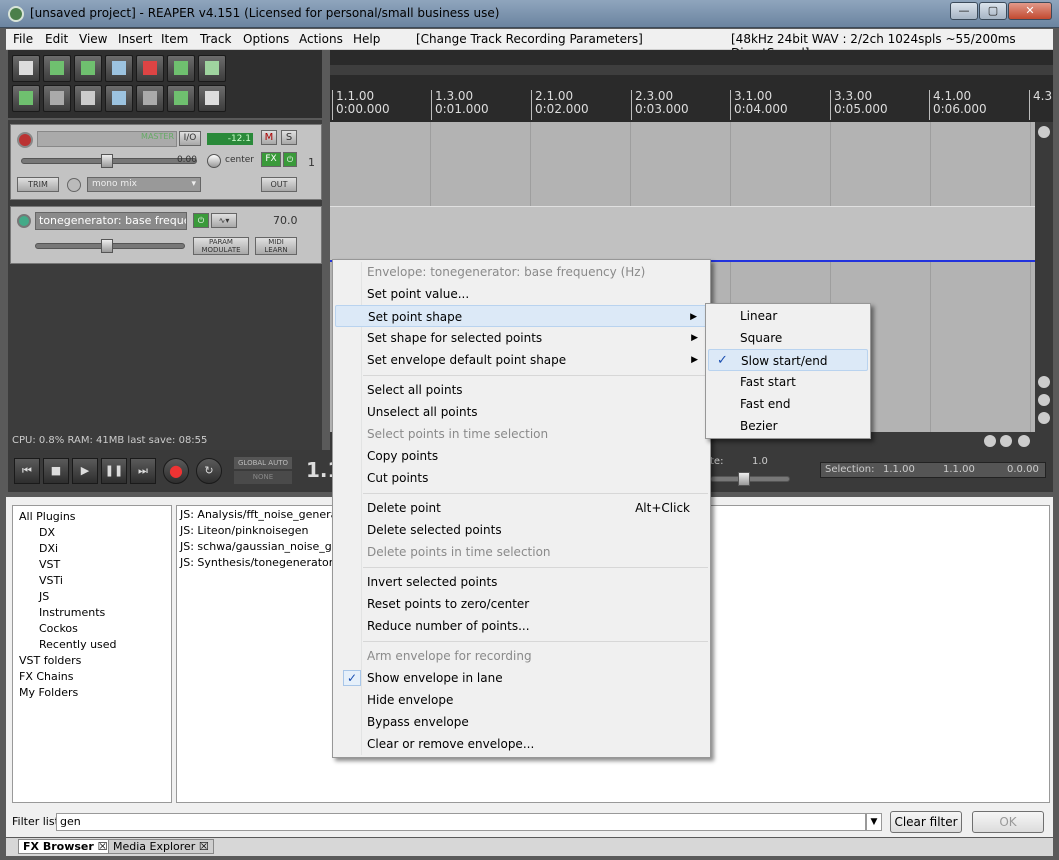  What do you see at coordinates (74, 185) in the screenshot?
I see `phase-invert-button` at bounding box center [74, 185].